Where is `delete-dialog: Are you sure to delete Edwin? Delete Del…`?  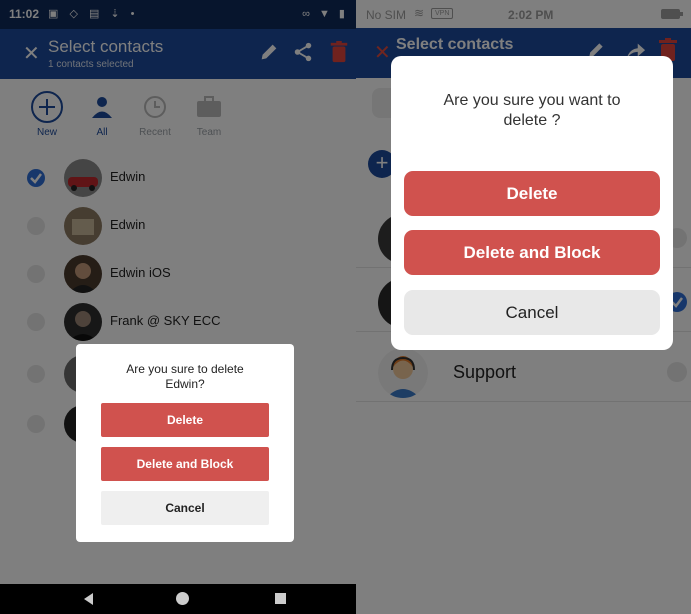 delete-dialog: Are you sure to delete Edwin? Delete Del… is located at coordinates (185, 443).